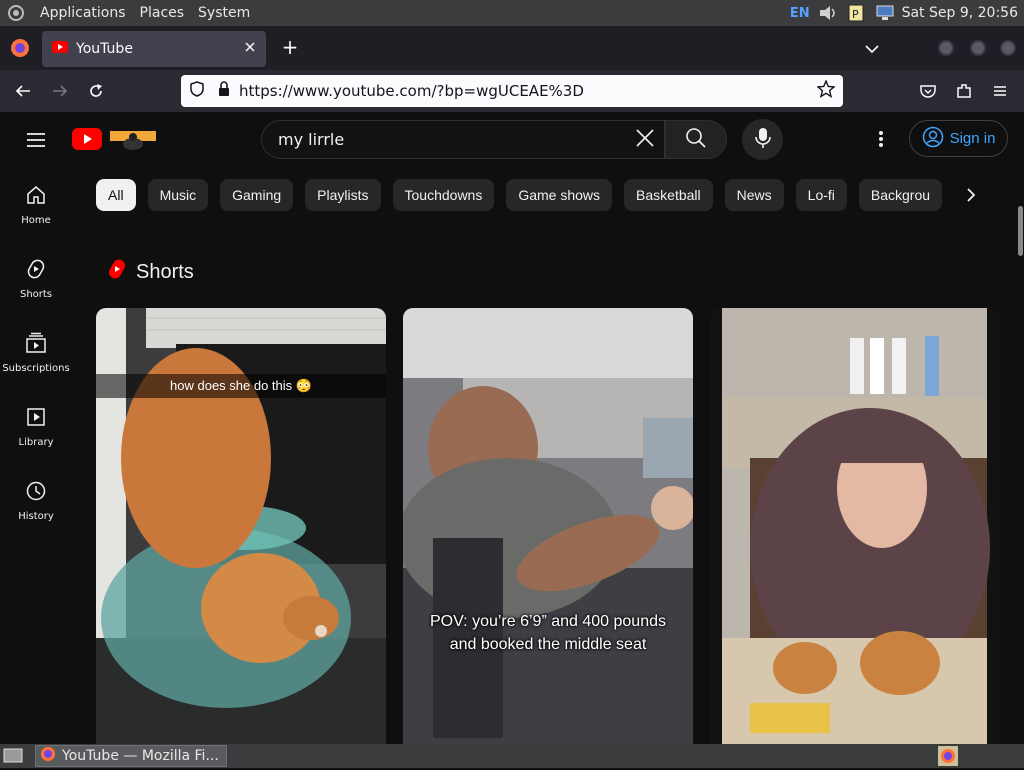  What do you see at coordinates (48, 756) in the screenshot?
I see `firefox-icon` at bounding box center [48, 756].